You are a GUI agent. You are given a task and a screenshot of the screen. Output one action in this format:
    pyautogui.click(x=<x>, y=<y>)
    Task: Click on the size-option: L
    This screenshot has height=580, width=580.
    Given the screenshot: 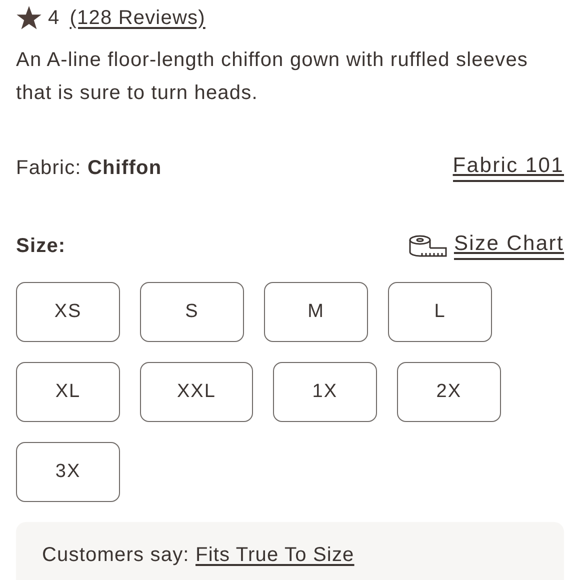 What is the action you would take?
    pyautogui.click(x=440, y=312)
    